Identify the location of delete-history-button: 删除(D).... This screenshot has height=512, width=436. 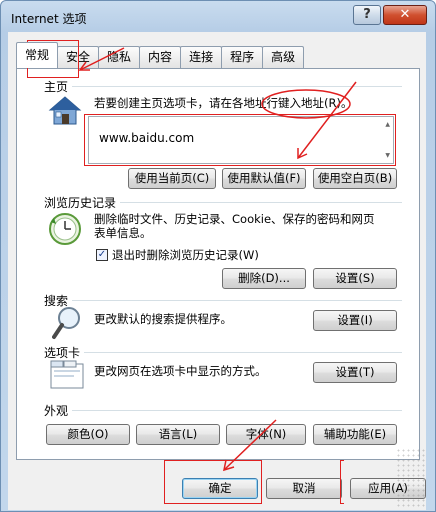
(264, 278).